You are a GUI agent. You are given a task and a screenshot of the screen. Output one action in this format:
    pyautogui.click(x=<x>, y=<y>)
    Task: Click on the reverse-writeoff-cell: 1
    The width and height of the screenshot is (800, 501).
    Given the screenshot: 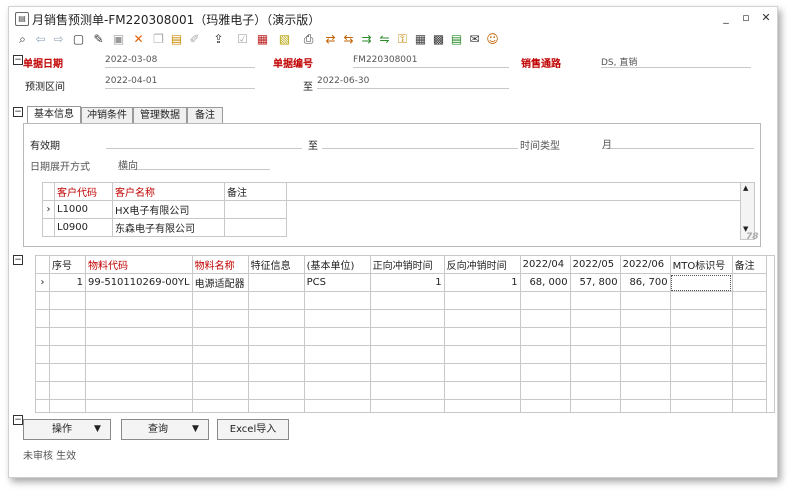 What is the action you would take?
    pyautogui.click(x=482, y=282)
    